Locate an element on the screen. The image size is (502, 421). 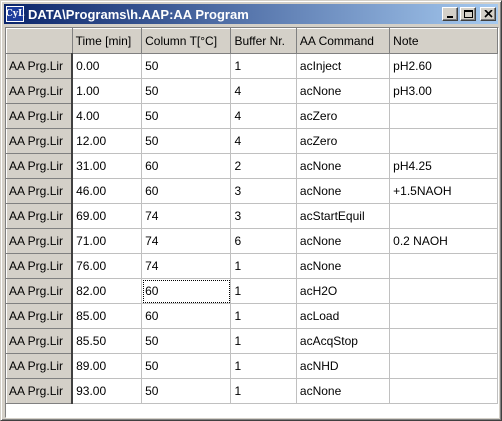
time-cell: 93.00 is located at coordinates (107, 391).